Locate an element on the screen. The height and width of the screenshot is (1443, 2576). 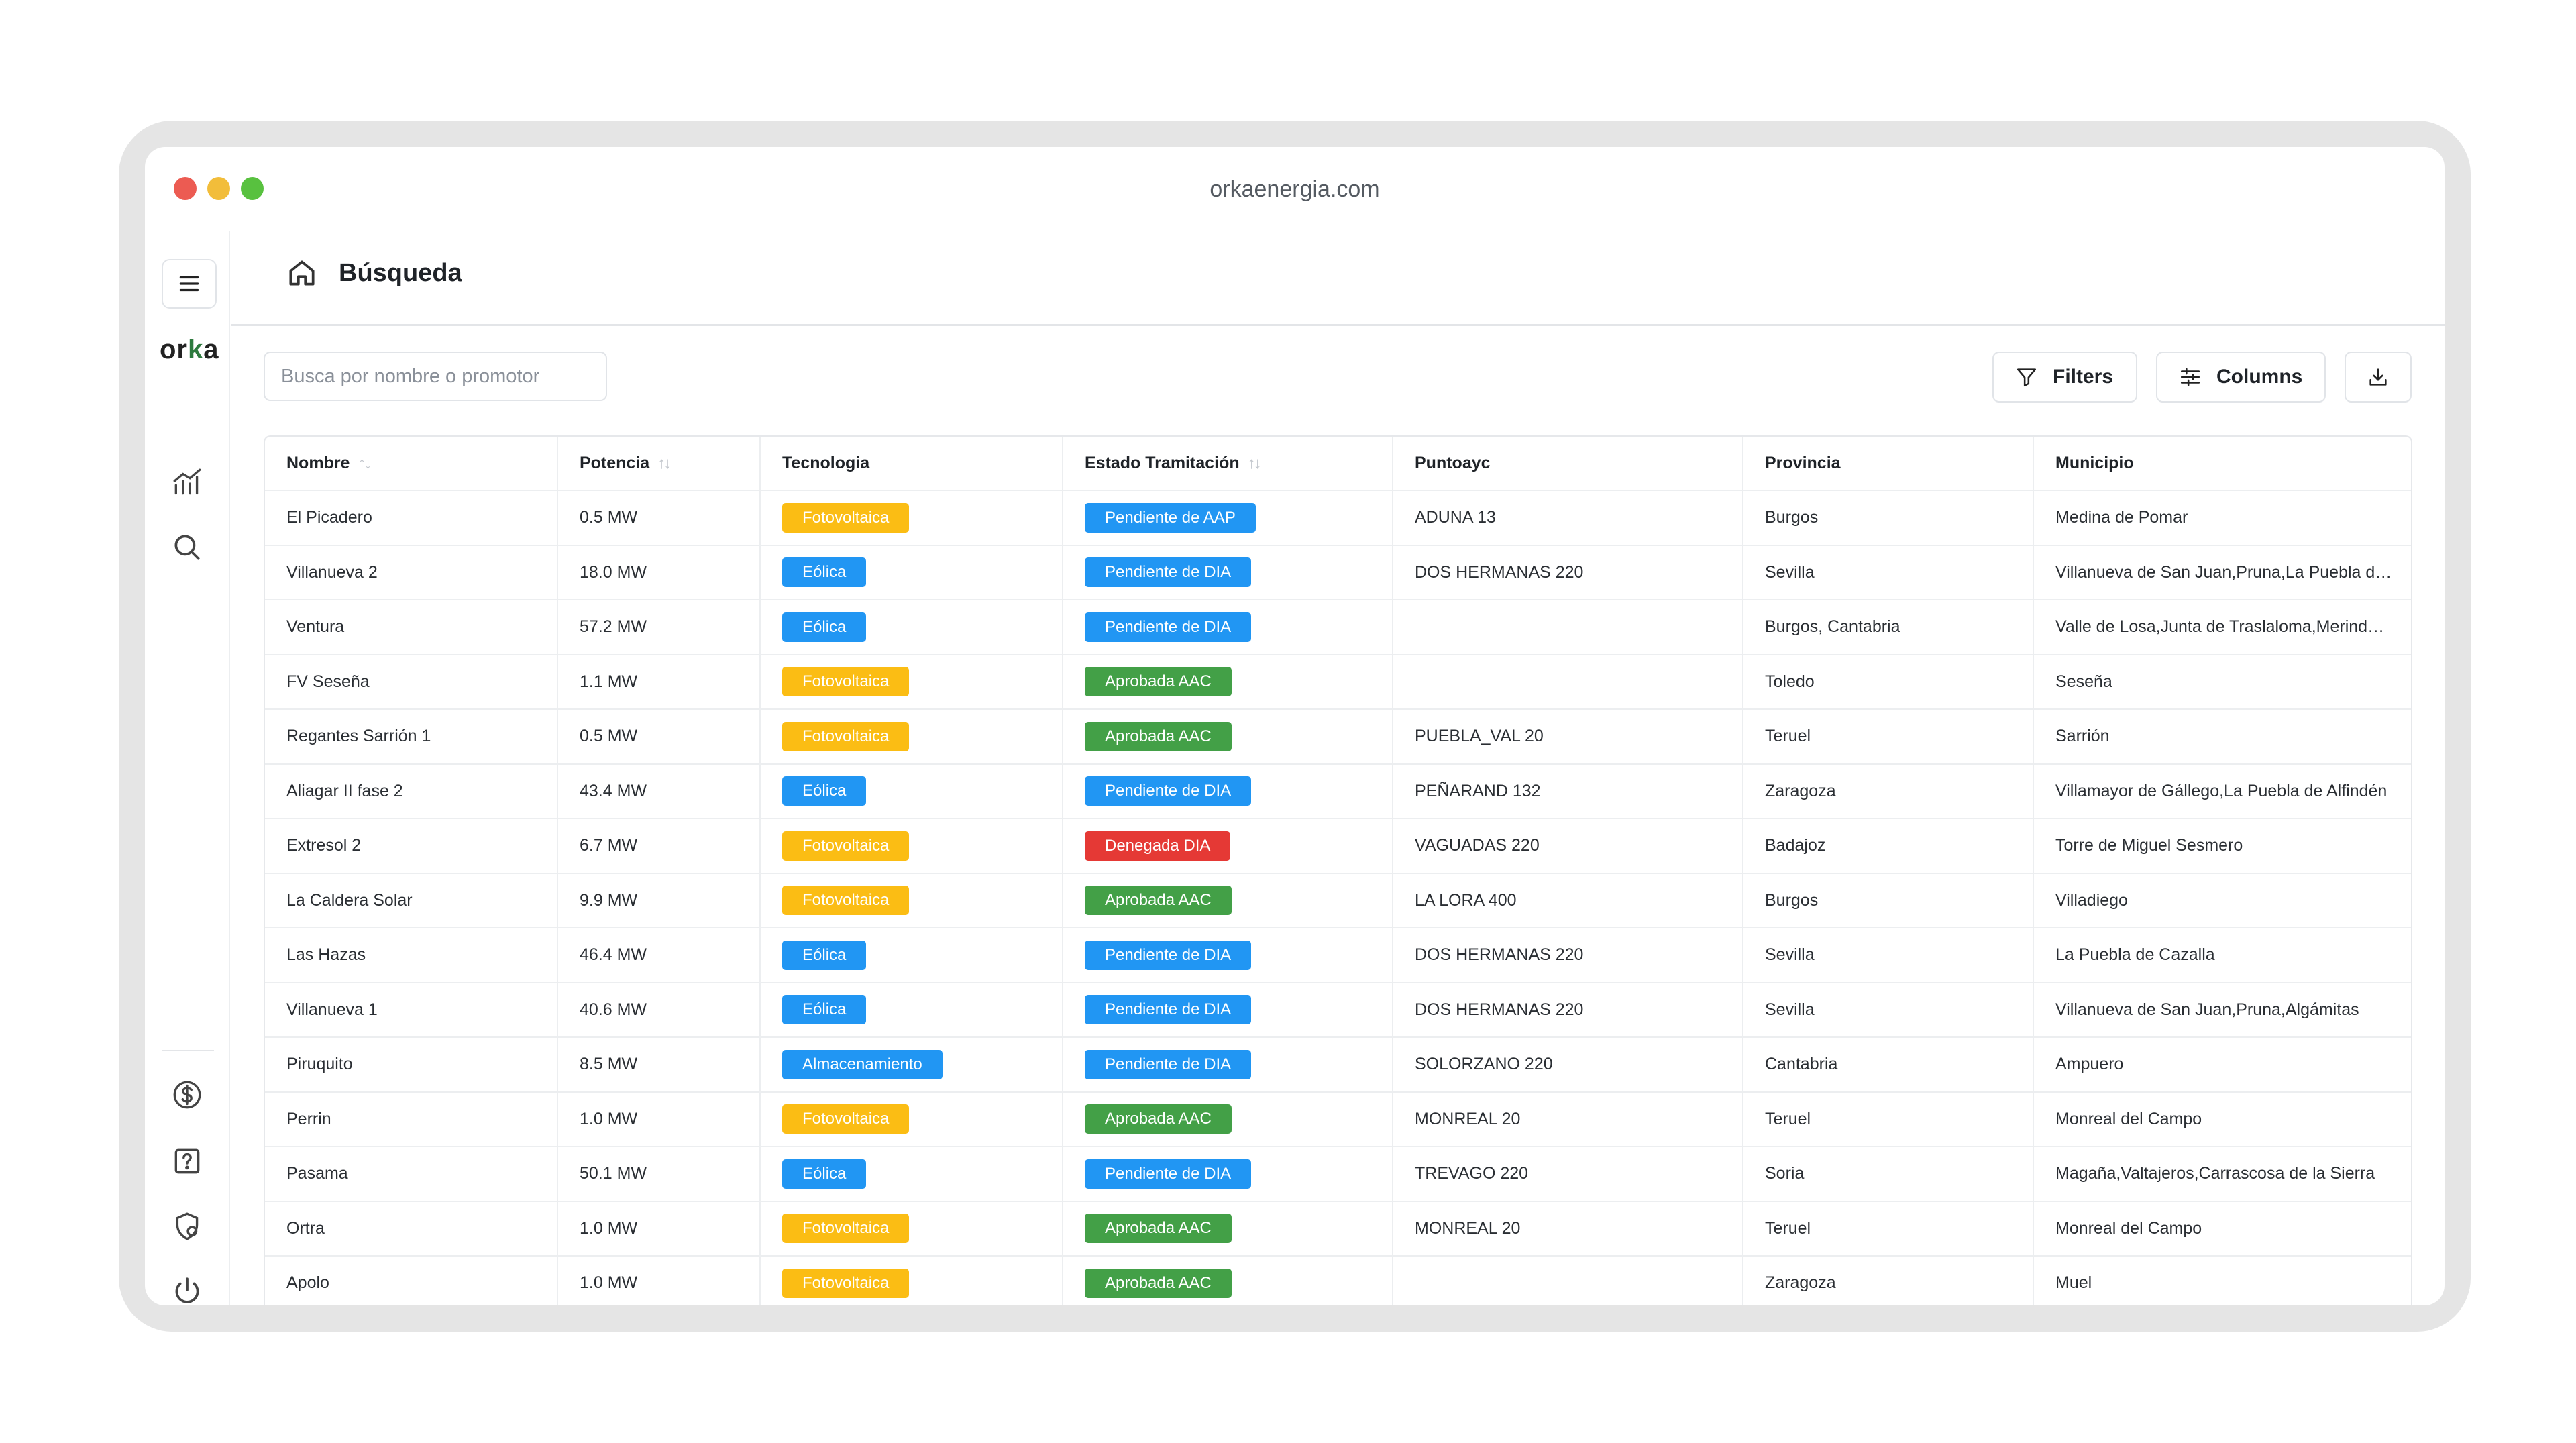
cell-provincia: Burgos, Cantabria is located at coordinates (1888, 628).